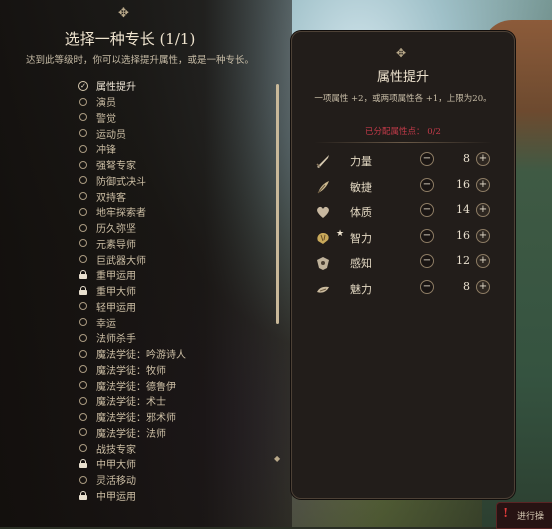 The image size is (552, 529). I want to click on alert-icon: !, so click(506, 513).